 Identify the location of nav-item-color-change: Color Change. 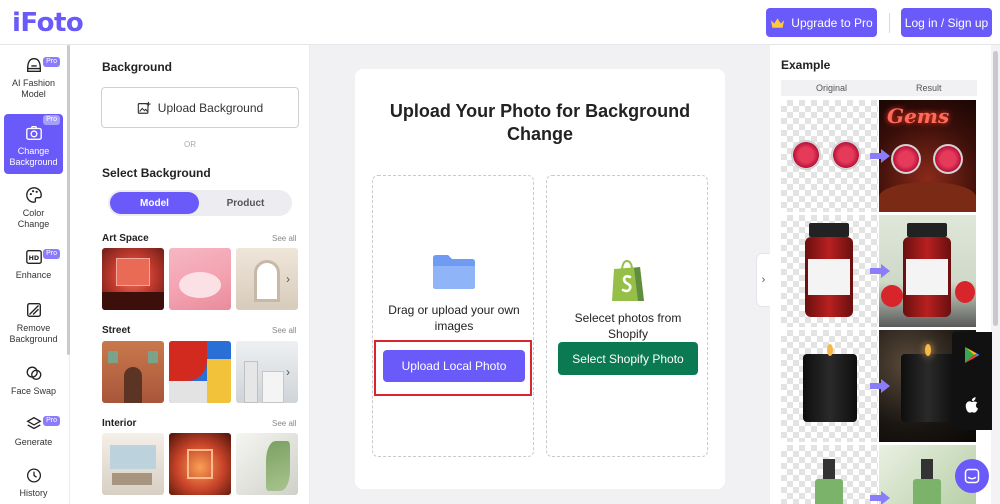
(33, 208).